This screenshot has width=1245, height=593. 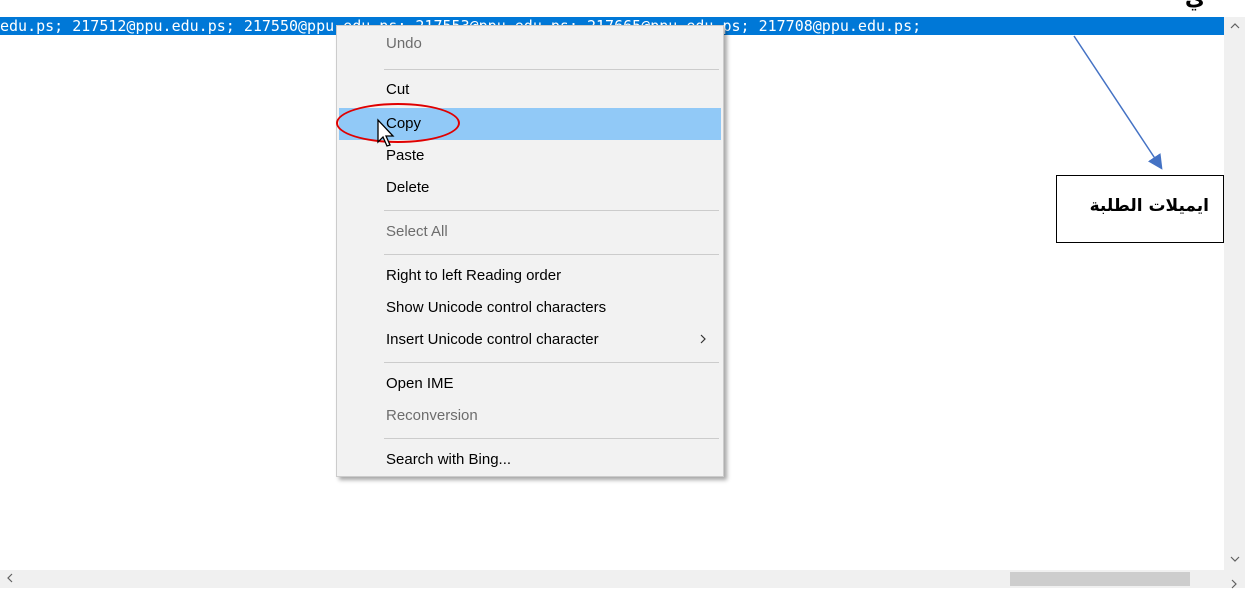 I want to click on chevron-down-icon, so click(x=1234, y=560).